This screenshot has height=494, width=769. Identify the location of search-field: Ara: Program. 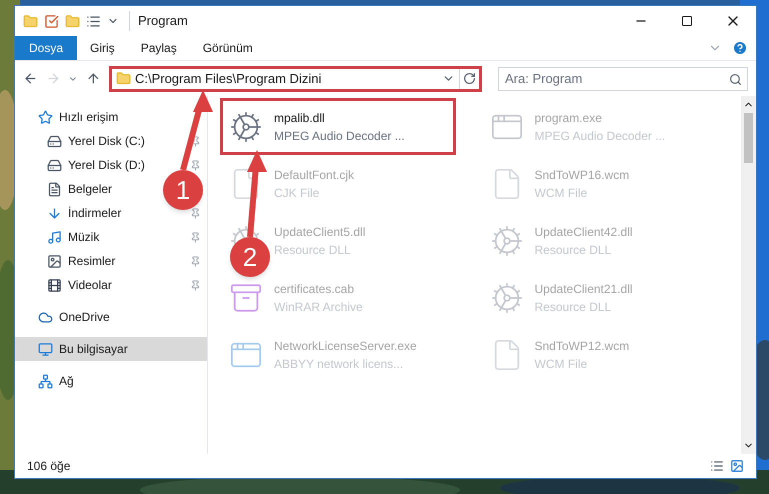
(623, 78).